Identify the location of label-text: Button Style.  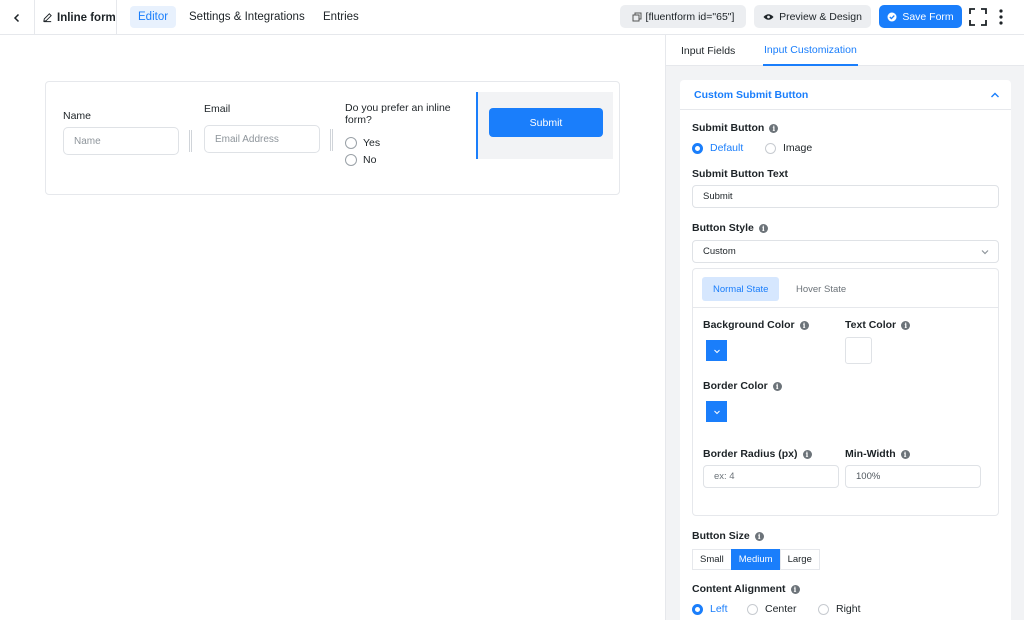
(723, 228).